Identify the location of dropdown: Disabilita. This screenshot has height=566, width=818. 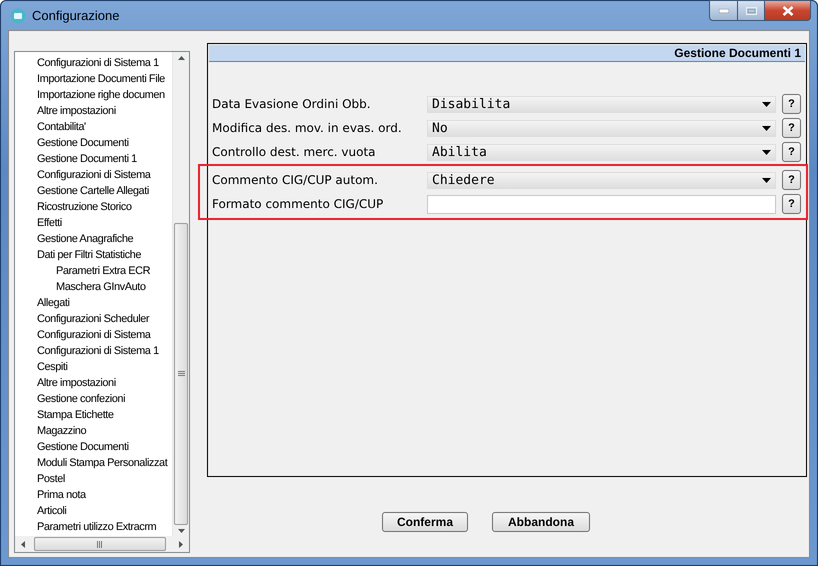
(601, 104).